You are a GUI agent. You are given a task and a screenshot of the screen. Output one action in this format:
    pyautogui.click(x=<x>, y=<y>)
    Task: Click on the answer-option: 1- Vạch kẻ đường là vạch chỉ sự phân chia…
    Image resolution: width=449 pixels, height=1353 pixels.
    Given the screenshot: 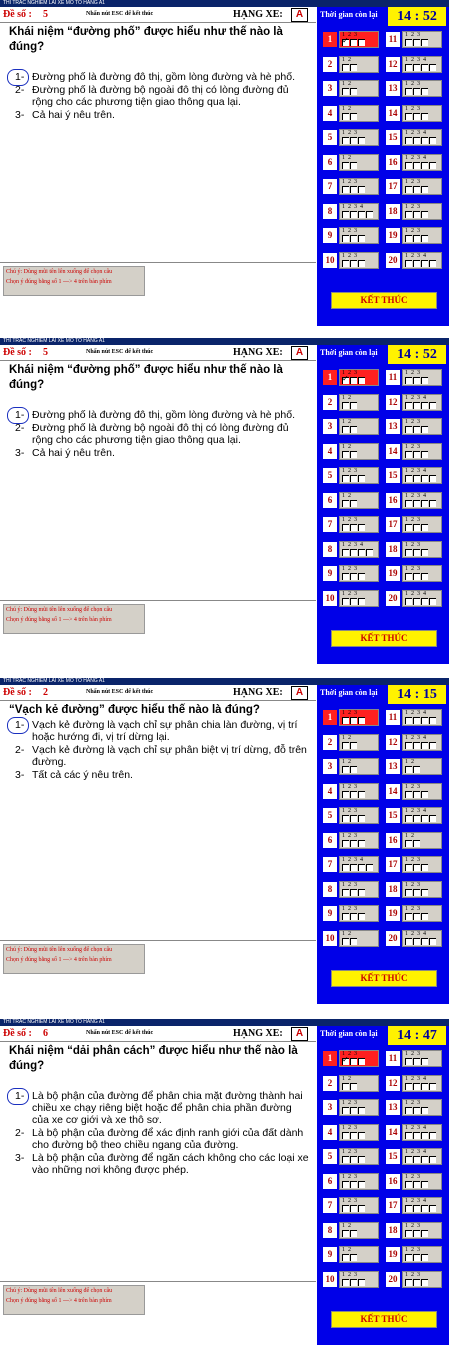 What is the action you would take?
    pyautogui.click(x=158, y=730)
    